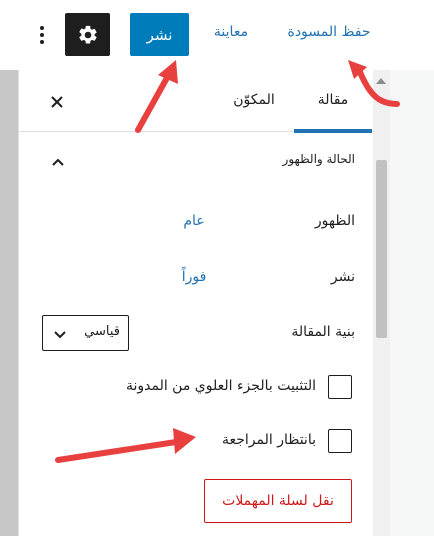  What do you see at coordinates (340, 441) in the screenshot?
I see `pending-review-checkbox` at bounding box center [340, 441].